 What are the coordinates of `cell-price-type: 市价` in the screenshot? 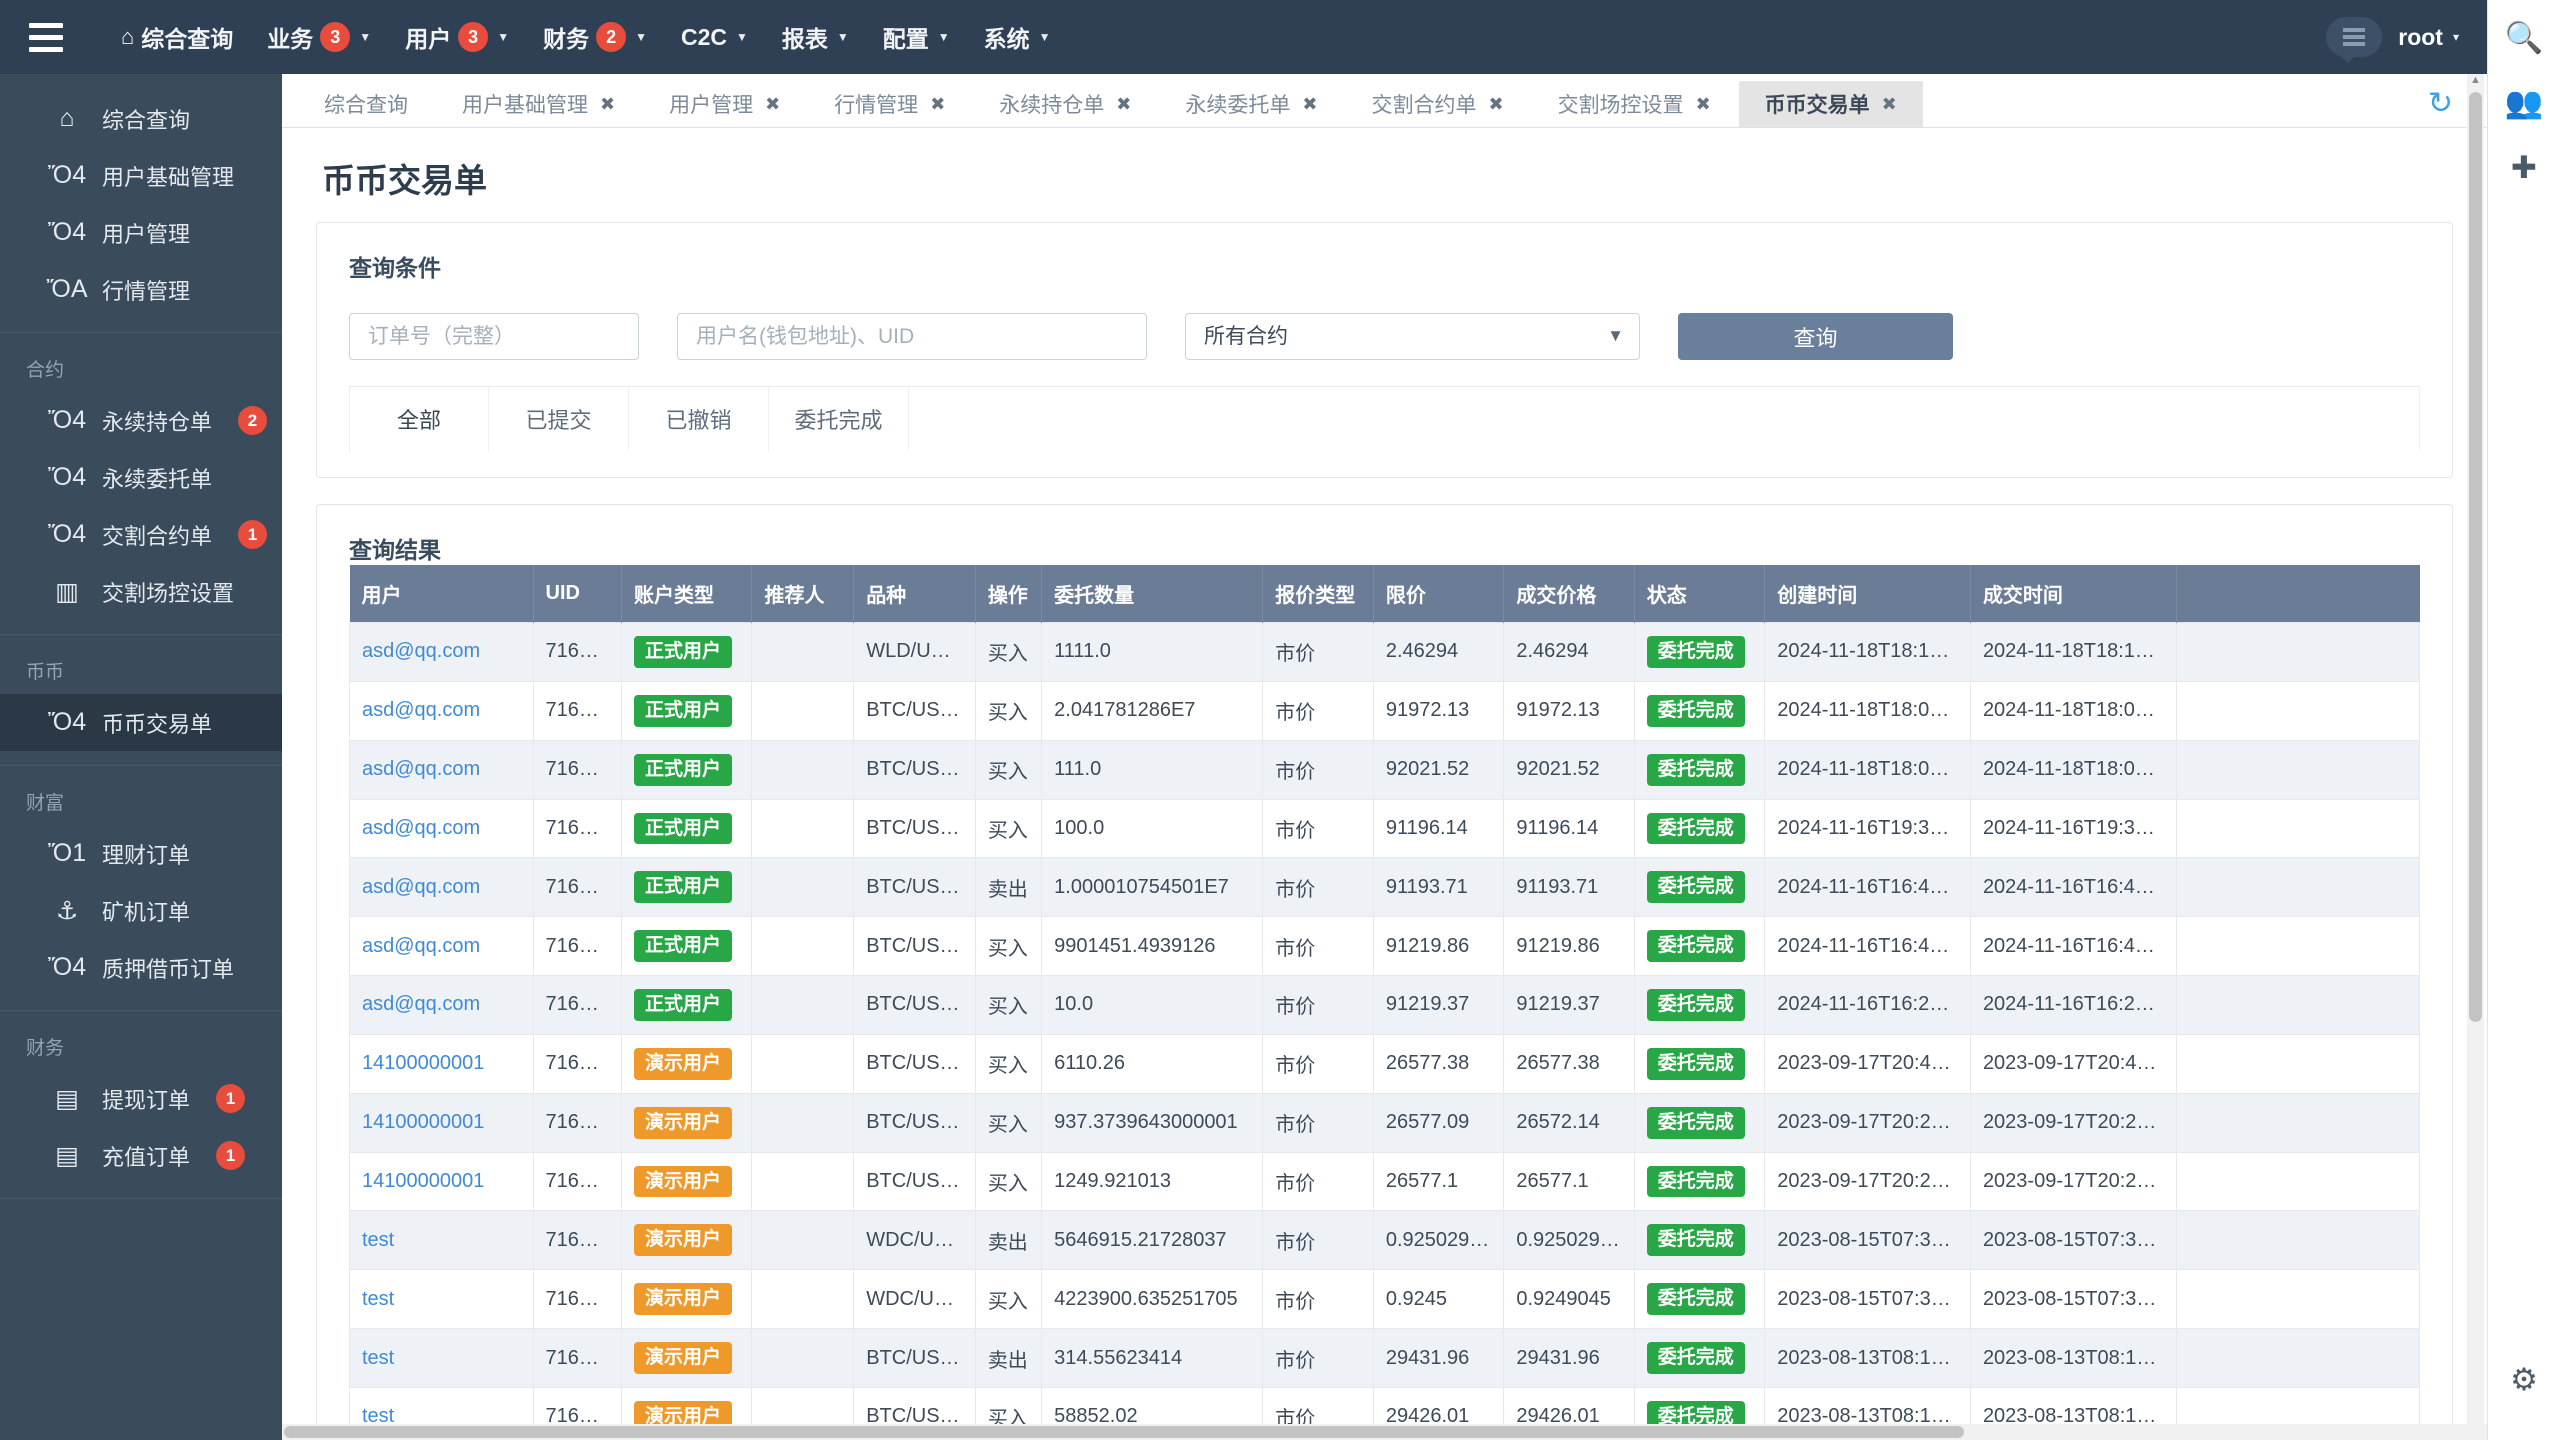 It's located at (1318, 769).